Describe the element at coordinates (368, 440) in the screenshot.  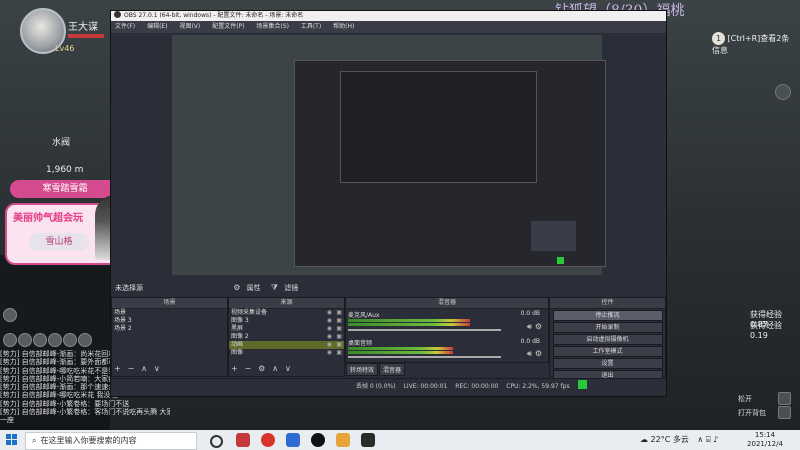
I see `game-taskbar-icon` at that location.